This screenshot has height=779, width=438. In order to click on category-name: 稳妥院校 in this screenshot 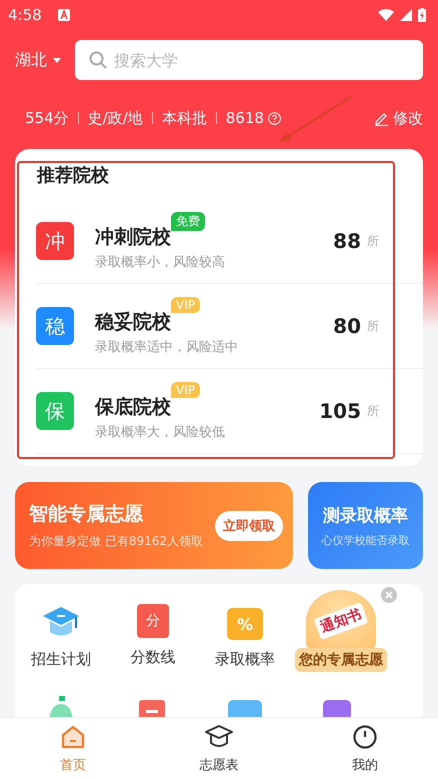, I will do `click(133, 322)`.